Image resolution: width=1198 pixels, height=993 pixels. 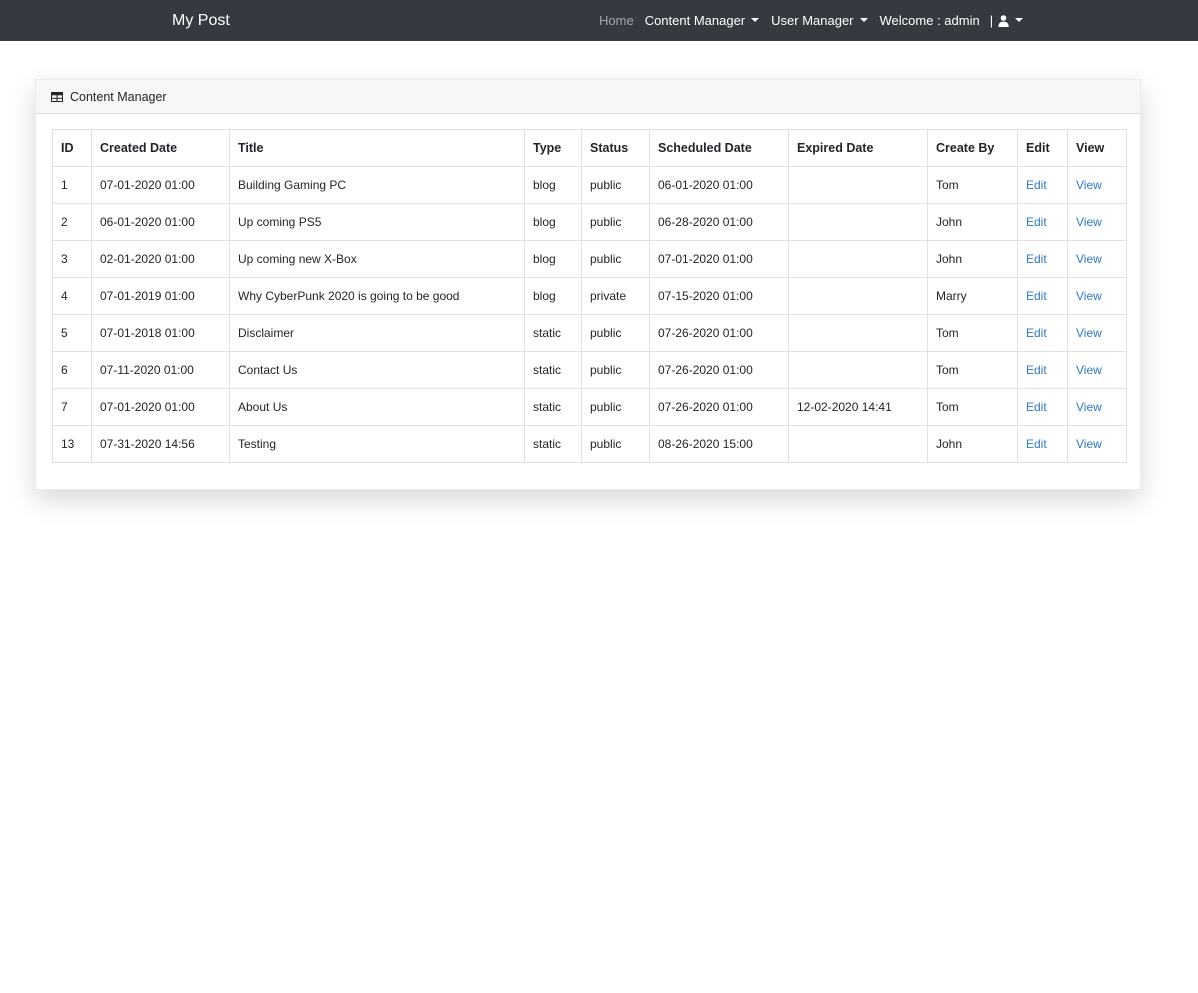 What do you see at coordinates (72, 407) in the screenshot?
I see `cell-id: 7` at bounding box center [72, 407].